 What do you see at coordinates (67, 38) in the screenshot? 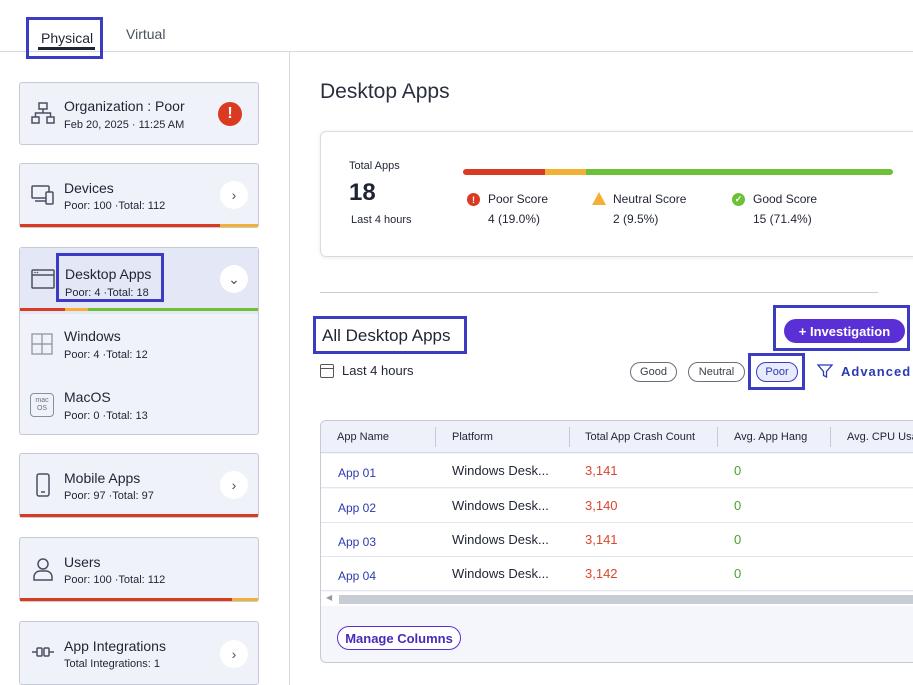
I see `tab-physical-label: Physical` at bounding box center [67, 38].